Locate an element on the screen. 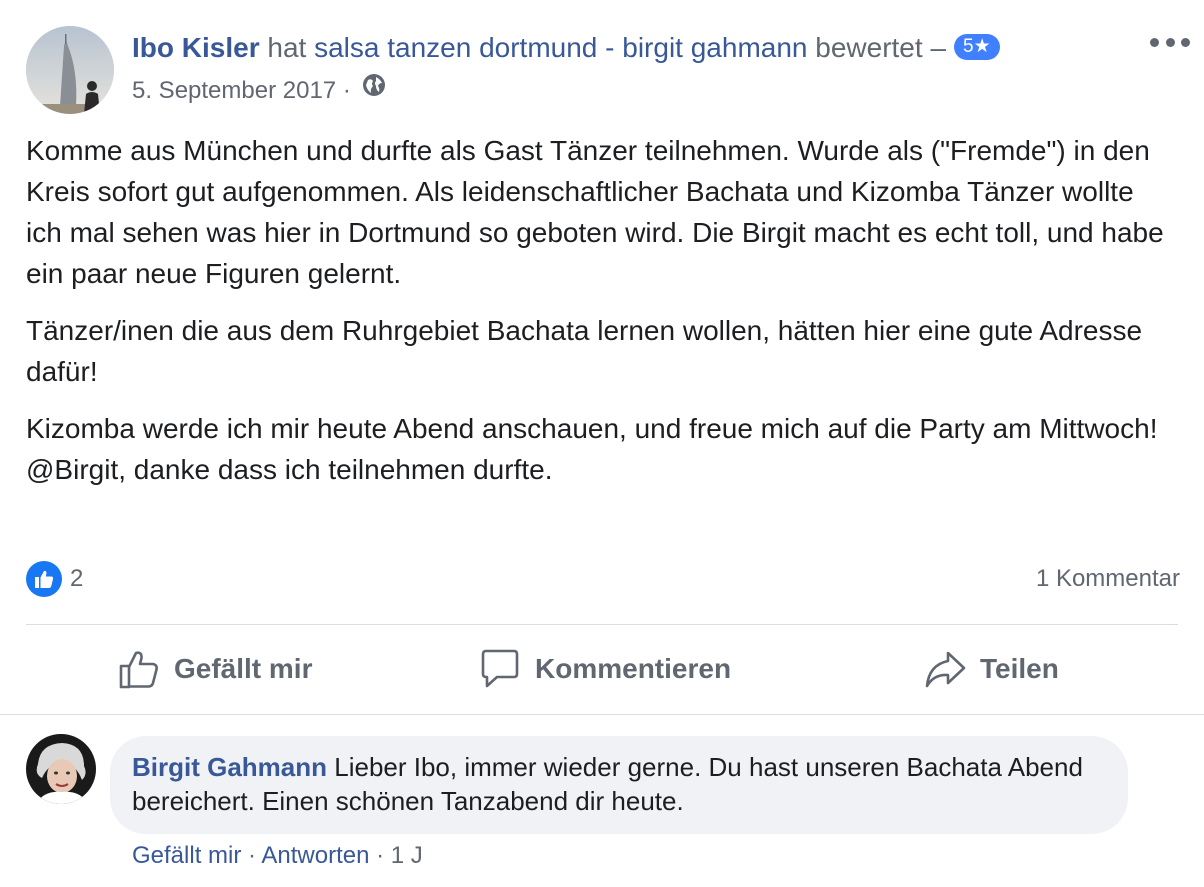  share-button-label: Teilen is located at coordinates (1019, 668).